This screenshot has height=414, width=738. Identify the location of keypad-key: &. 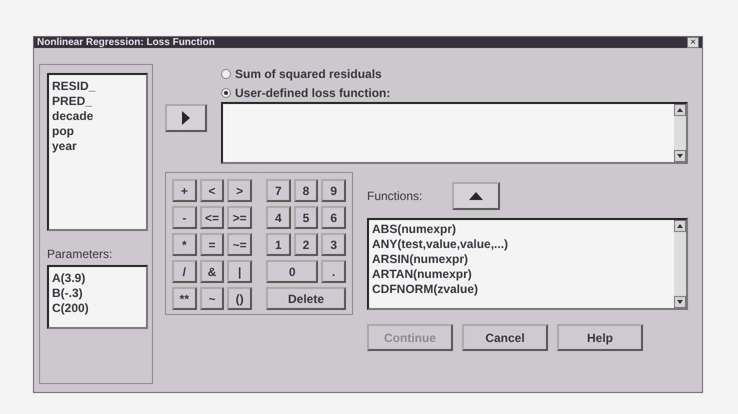
(212, 271).